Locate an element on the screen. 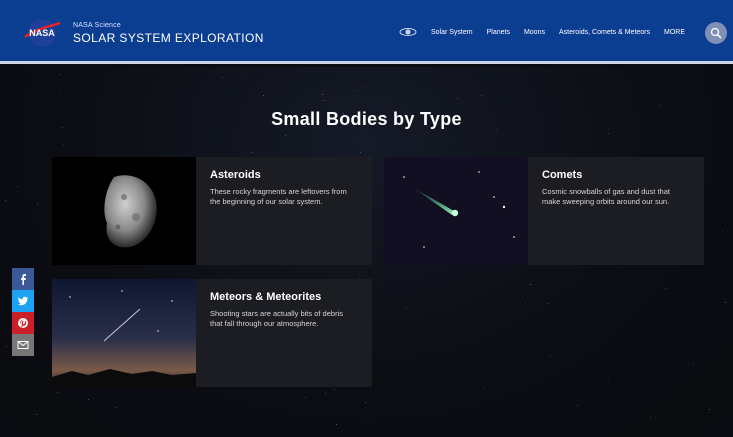 The height and width of the screenshot is (437, 733). comet-image is located at coordinates (456, 211).